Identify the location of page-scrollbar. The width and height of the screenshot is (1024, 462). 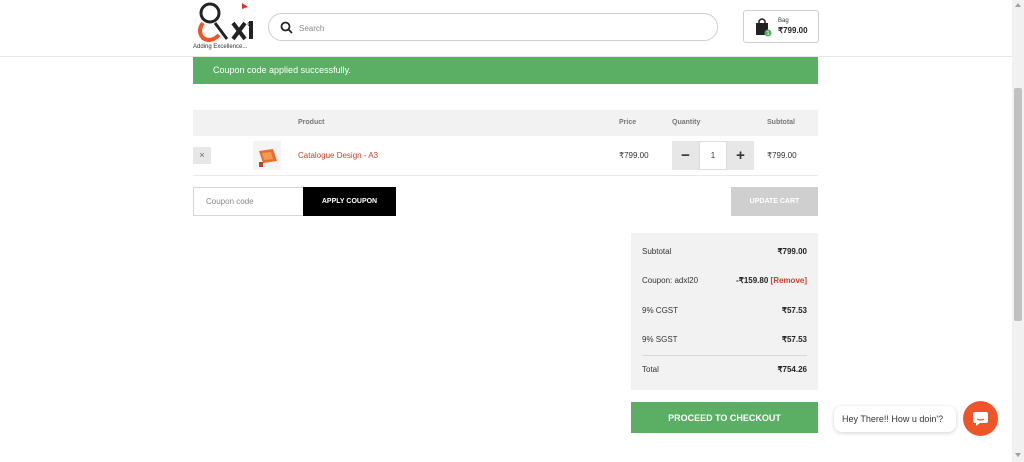
(1018, 231).